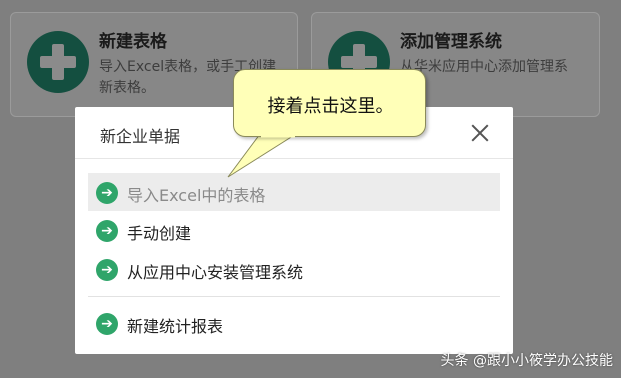 The image size is (621, 378). Describe the element at coordinates (330, 106) in the screenshot. I see `callout-text: 接着点击这里。` at that location.